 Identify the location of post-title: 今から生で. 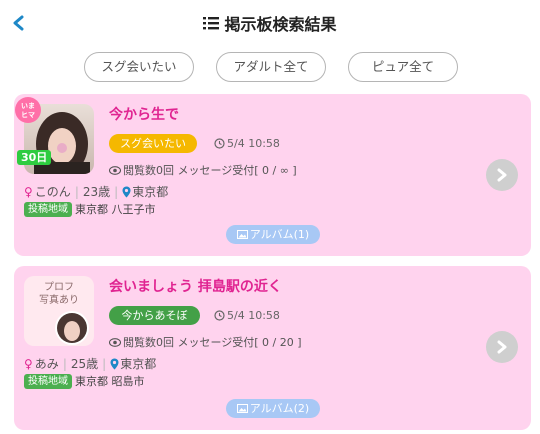
(144, 114).